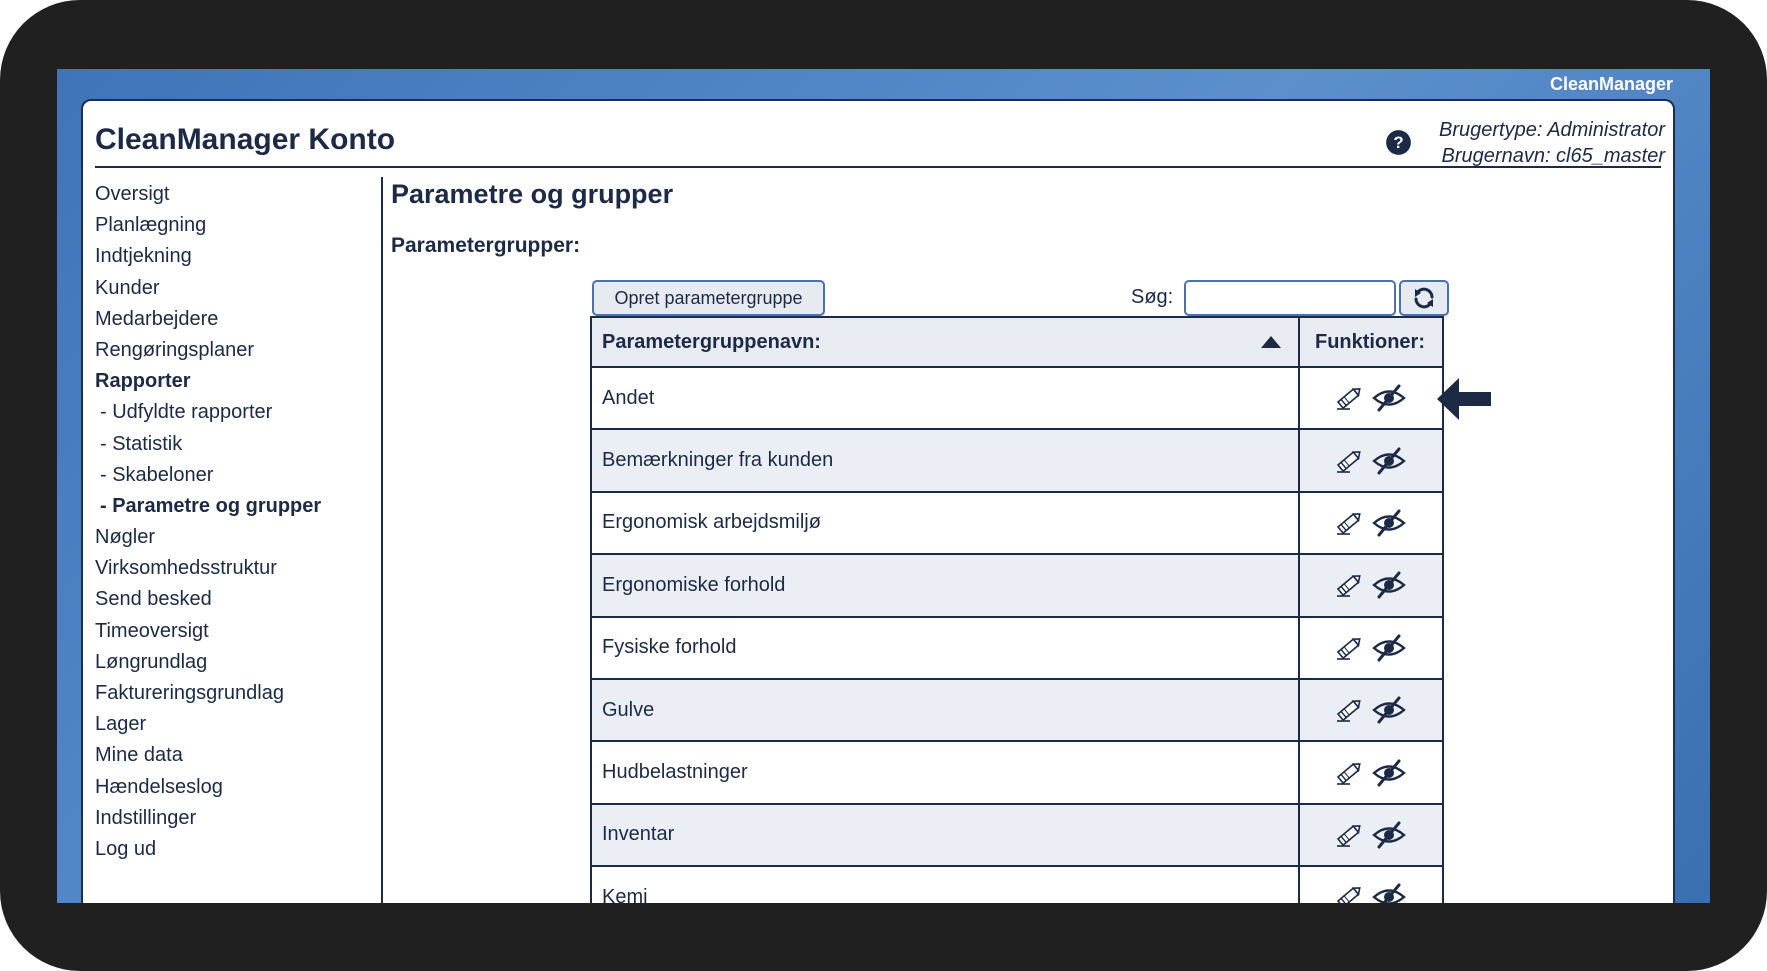 The width and height of the screenshot is (1767, 971). Describe the element at coordinates (1464, 399) in the screenshot. I see `arrow-left-icon` at that location.